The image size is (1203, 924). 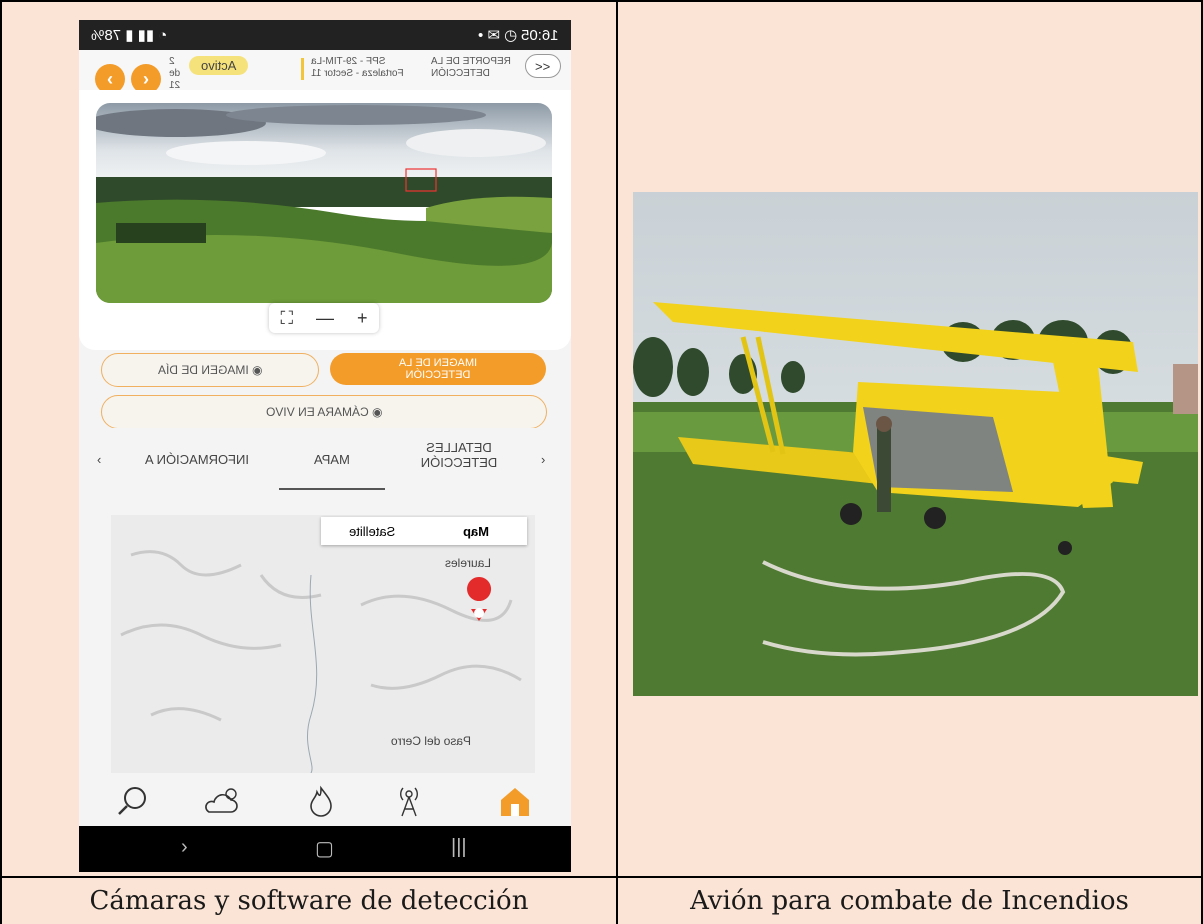 What do you see at coordinates (357, 67) in the screenshot?
I see `camera-name: SPF - 29-TIM-La Fortaleza - Sector 11` at bounding box center [357, 67].